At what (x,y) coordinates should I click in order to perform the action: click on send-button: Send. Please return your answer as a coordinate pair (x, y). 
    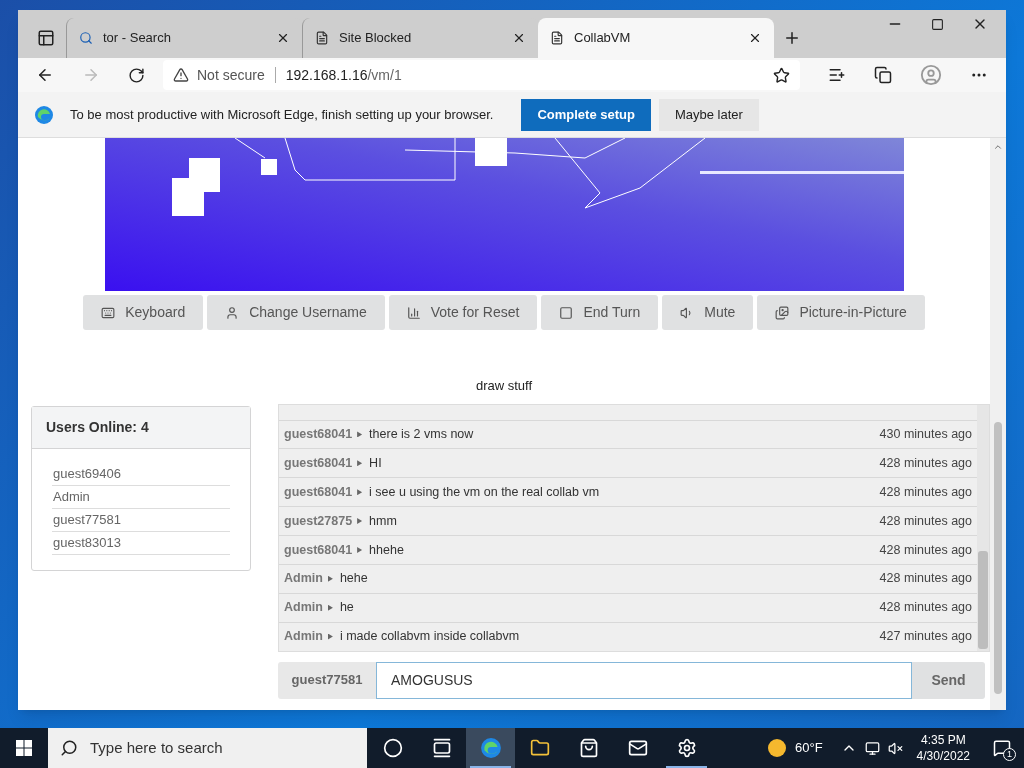
    Looking at the image, I should click on (948, 680).